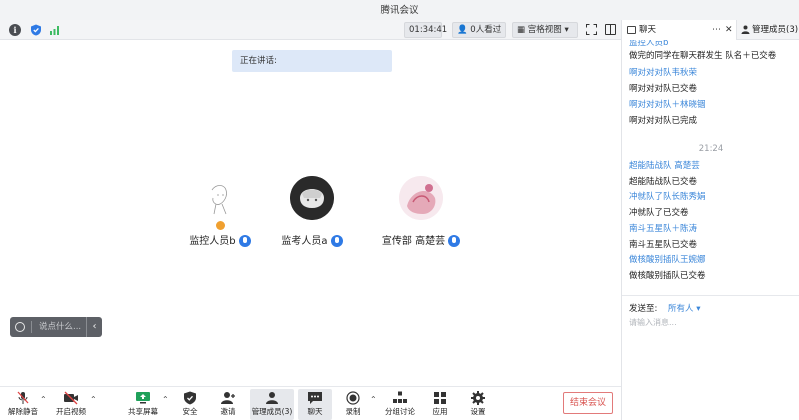  I want to click on share-screen-button: 共享屏幕, so click(143, 404).